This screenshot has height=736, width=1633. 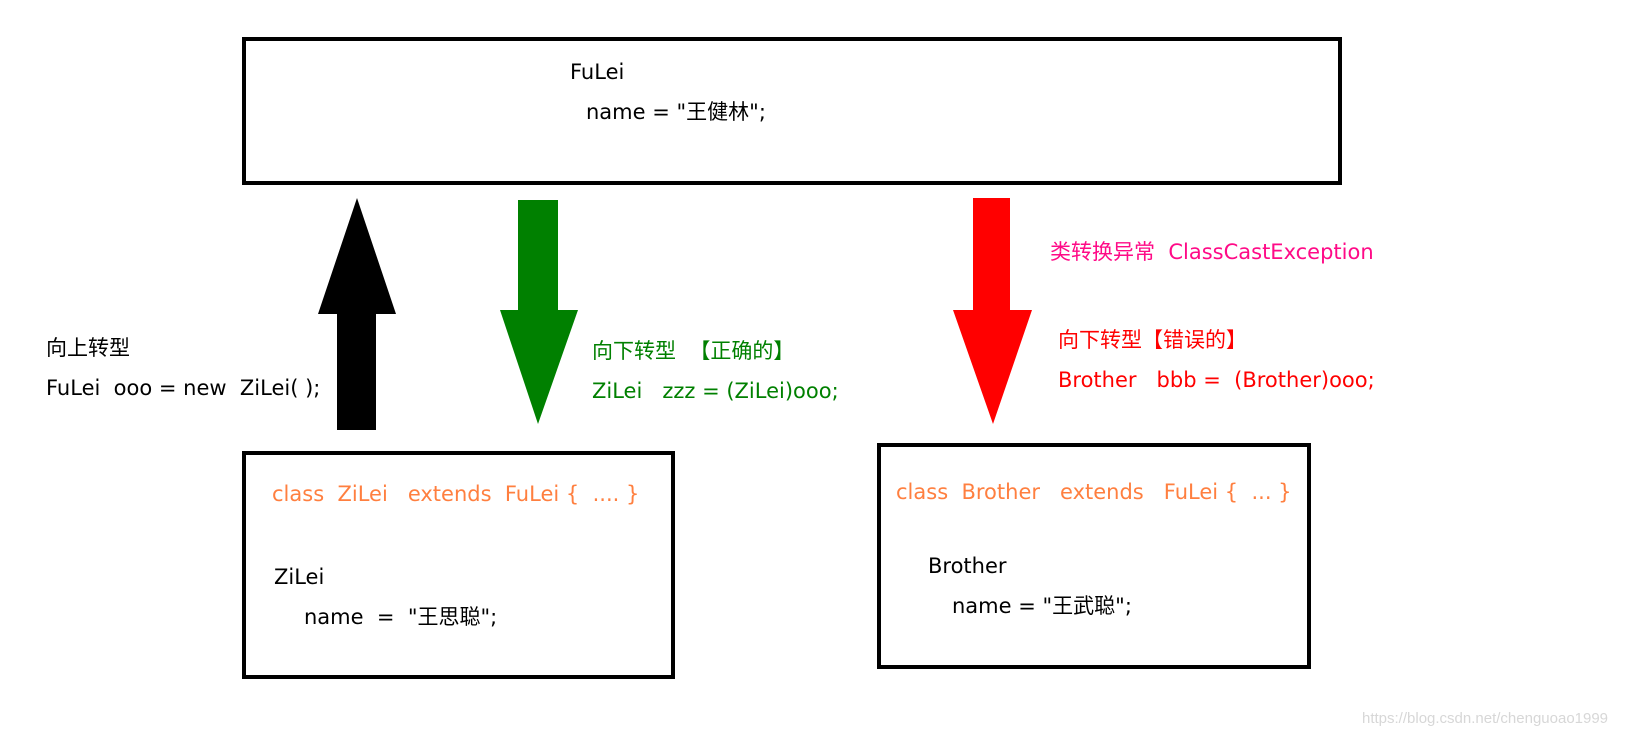 I want to click on downcast-wrong-arrow-icon, so click(x=992, y=311).